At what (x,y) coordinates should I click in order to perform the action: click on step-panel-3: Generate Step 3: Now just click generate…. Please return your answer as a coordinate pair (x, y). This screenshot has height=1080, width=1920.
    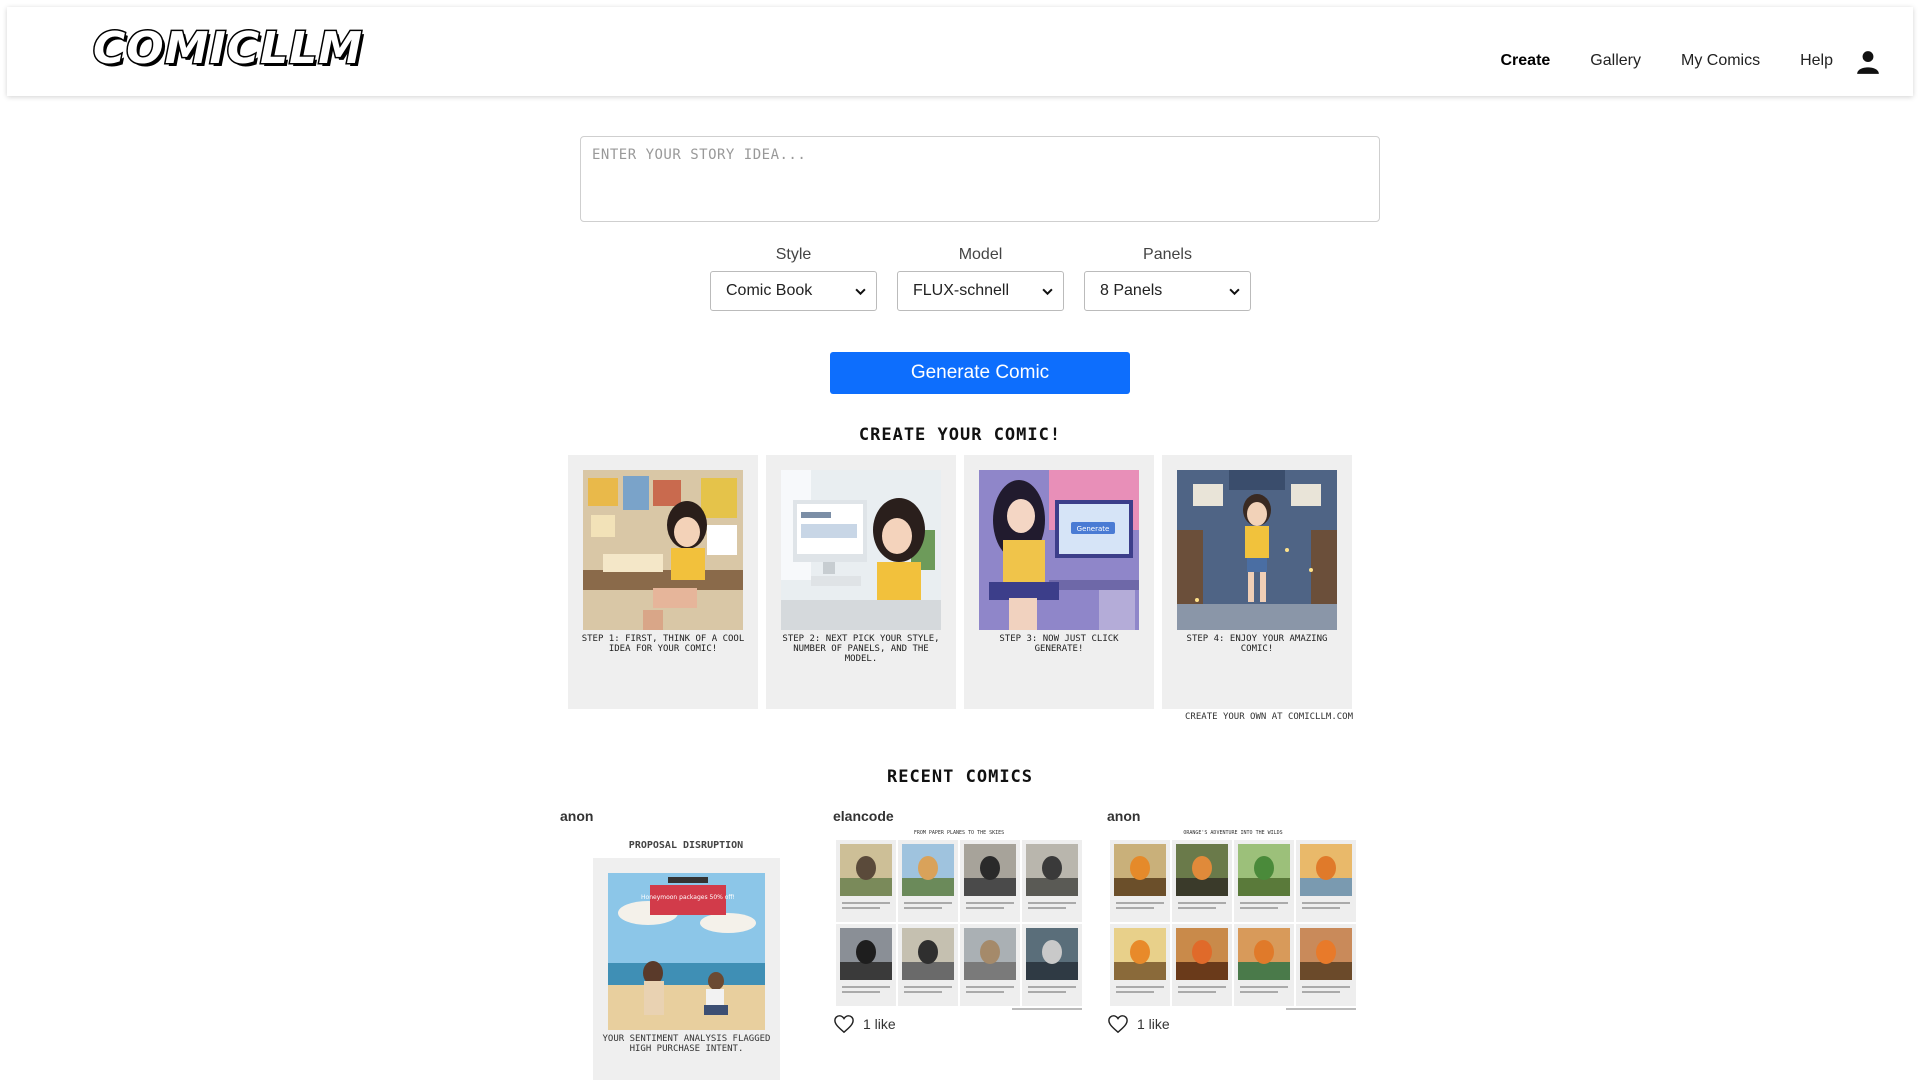
    Looking at the image, I should click on (1059, 582).